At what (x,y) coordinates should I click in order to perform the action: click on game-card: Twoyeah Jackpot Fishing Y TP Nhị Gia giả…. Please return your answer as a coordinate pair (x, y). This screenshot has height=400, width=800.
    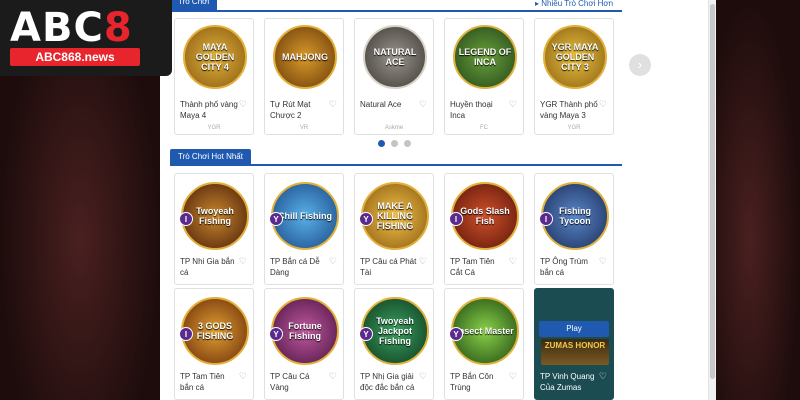
    Looking at the image, I should click on (394, 344).